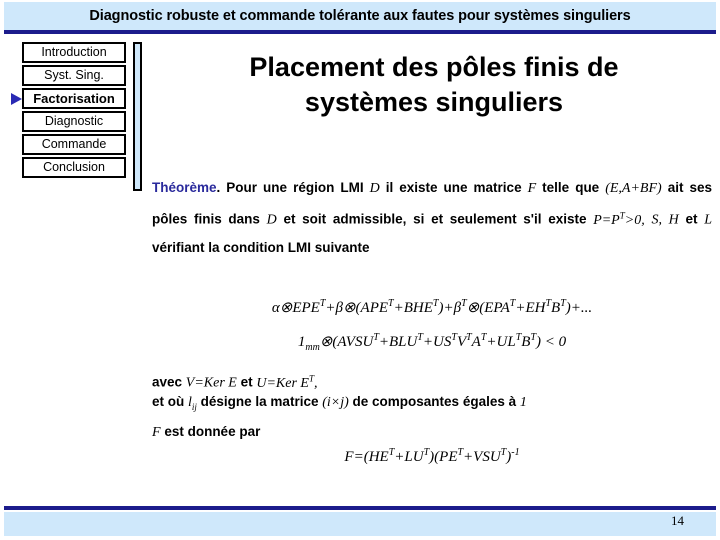 This screenshot has width=720, height=540. What do you see at coordinates (673, 220) in the screenshot?
I see `theorem-var-H: H` at bounding box center [673, 220].